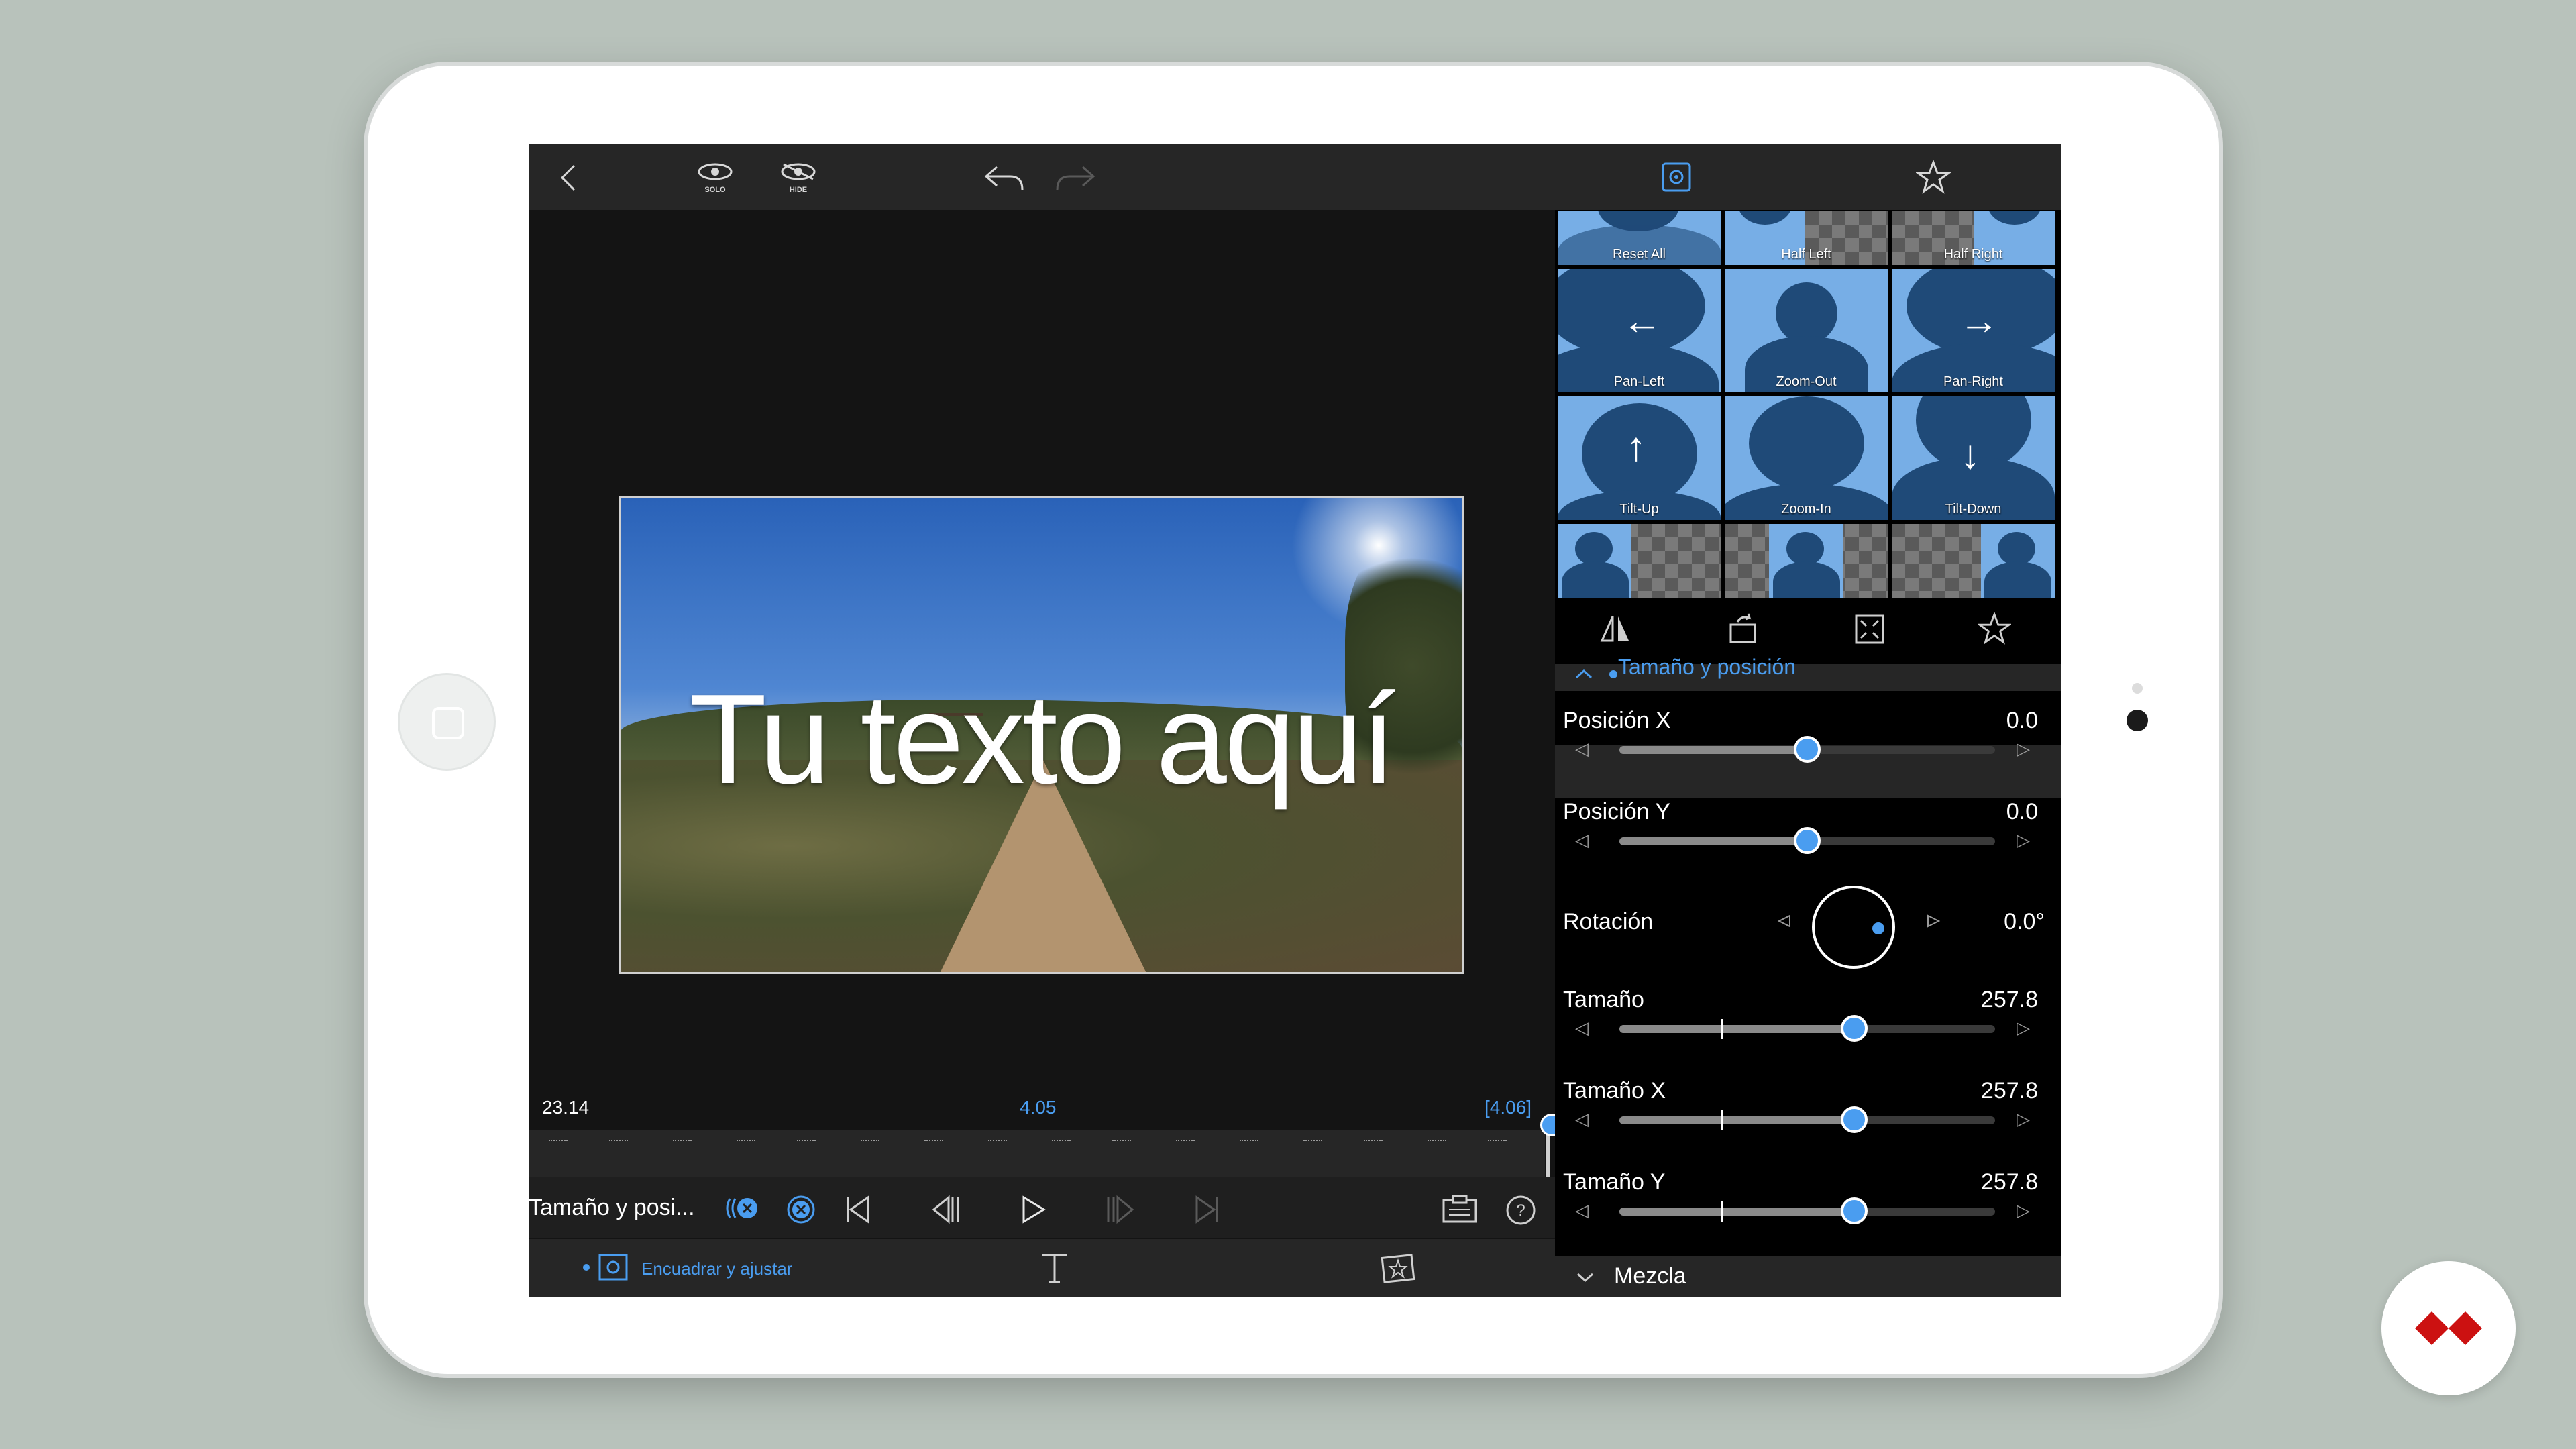 This screenshot has width=2576, height=1449. I want to click on preset-quarter-left, so click(1639, 561).